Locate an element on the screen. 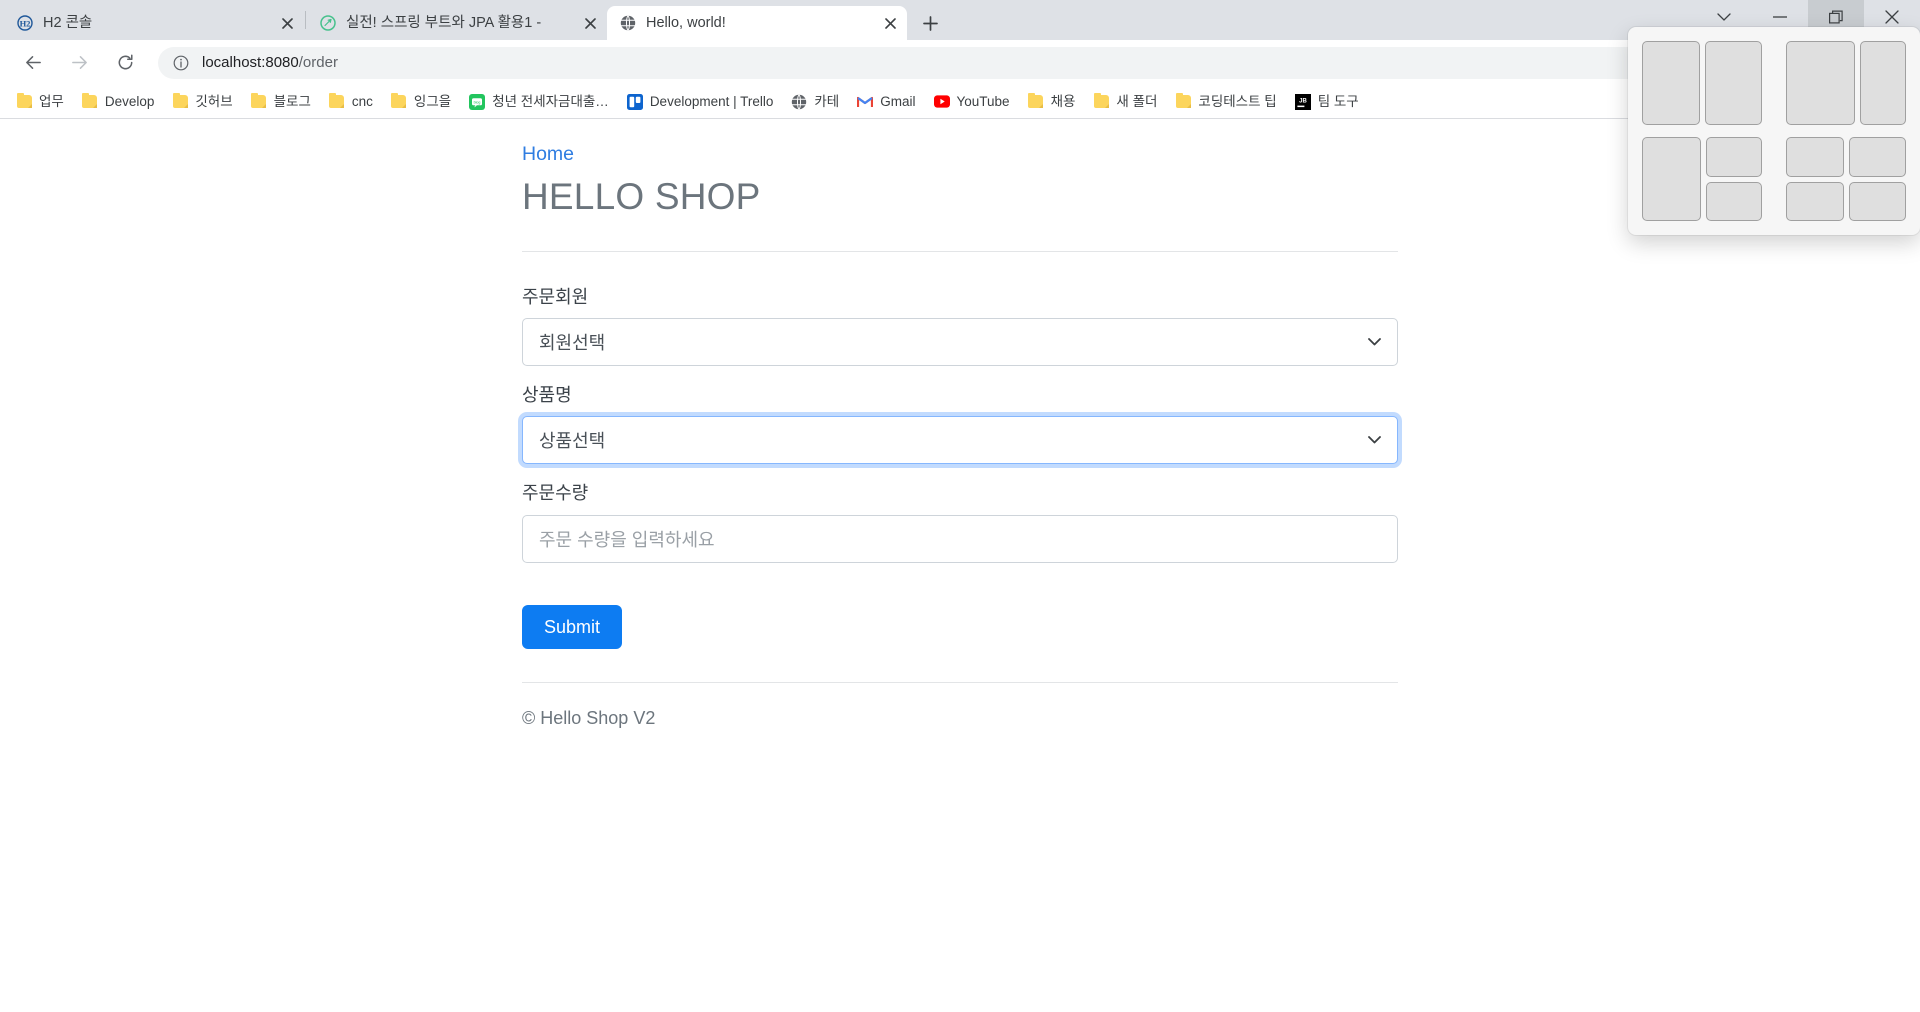 Image resolution: width=1920 pixels, height=1012 pixels. bookmark-item: YouTube is located at coordinates (972, 102).